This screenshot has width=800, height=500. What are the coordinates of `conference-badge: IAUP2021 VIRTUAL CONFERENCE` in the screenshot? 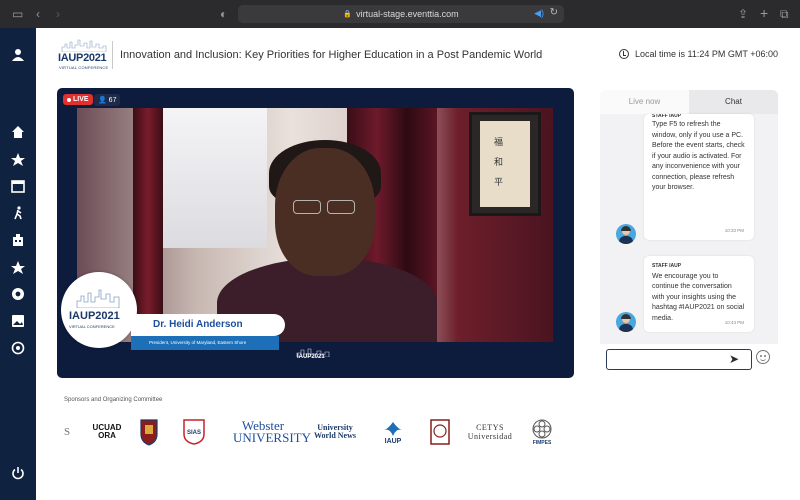 It's located at (99, 310).